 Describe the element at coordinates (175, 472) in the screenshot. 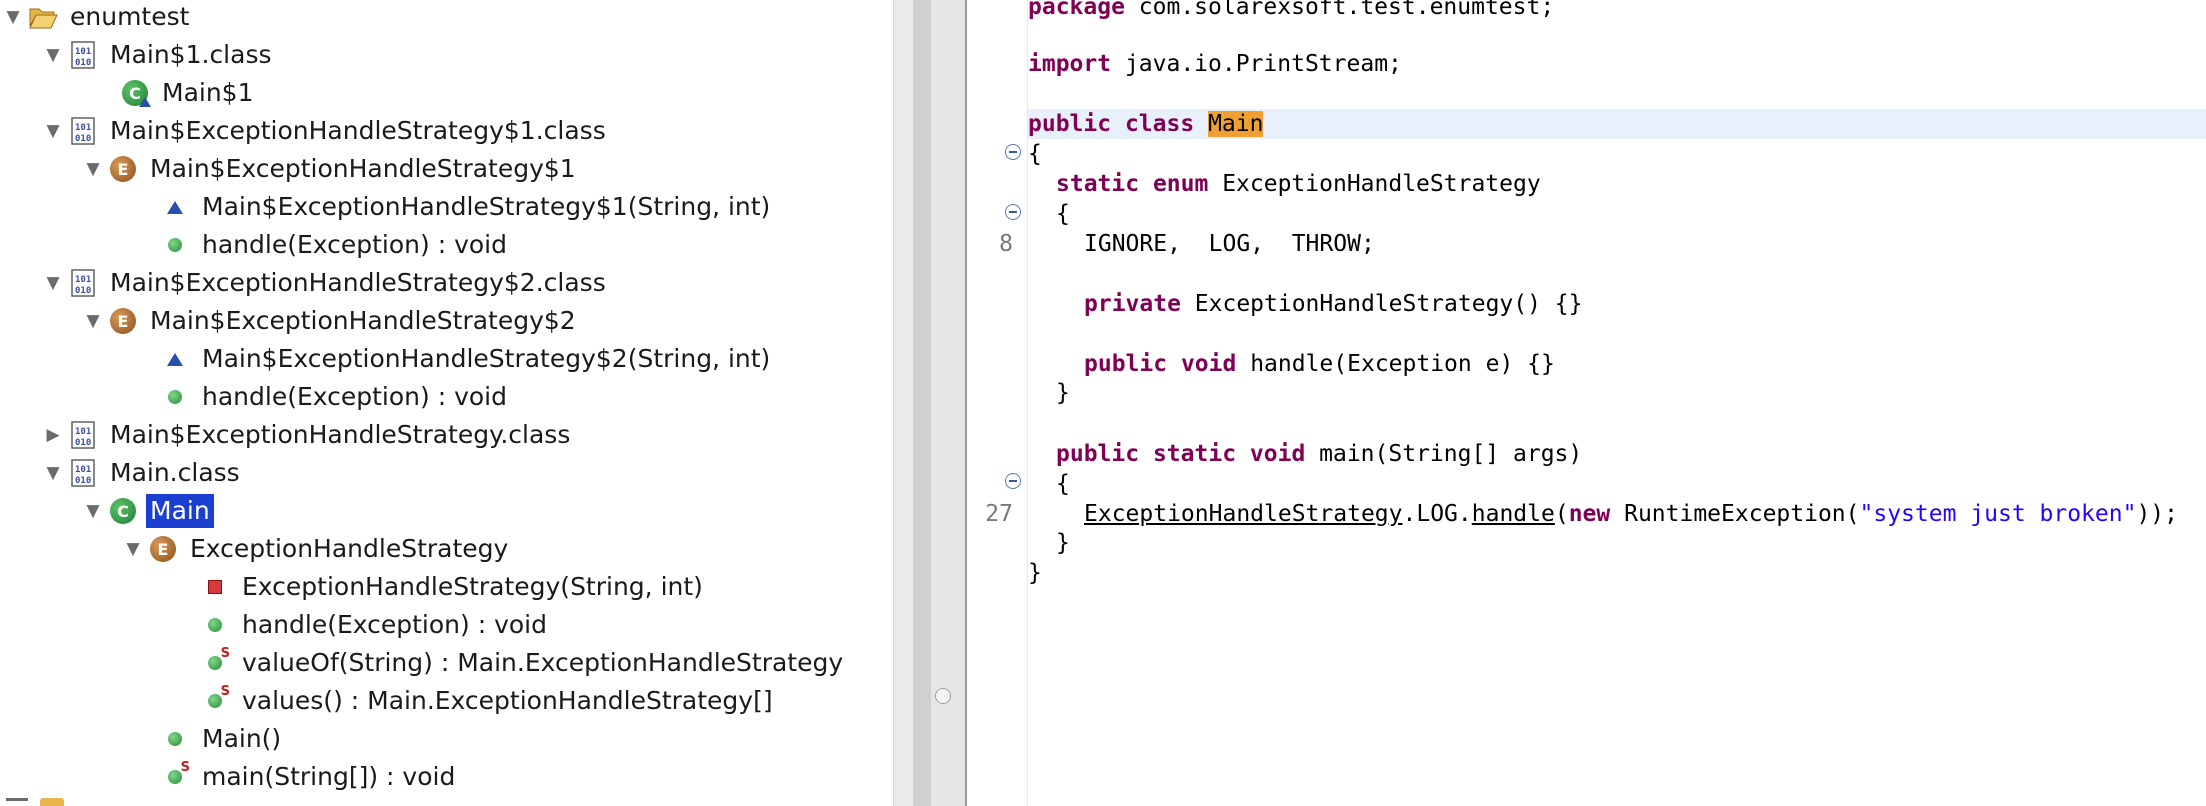

I see `tree-label: Main.class` at that location.